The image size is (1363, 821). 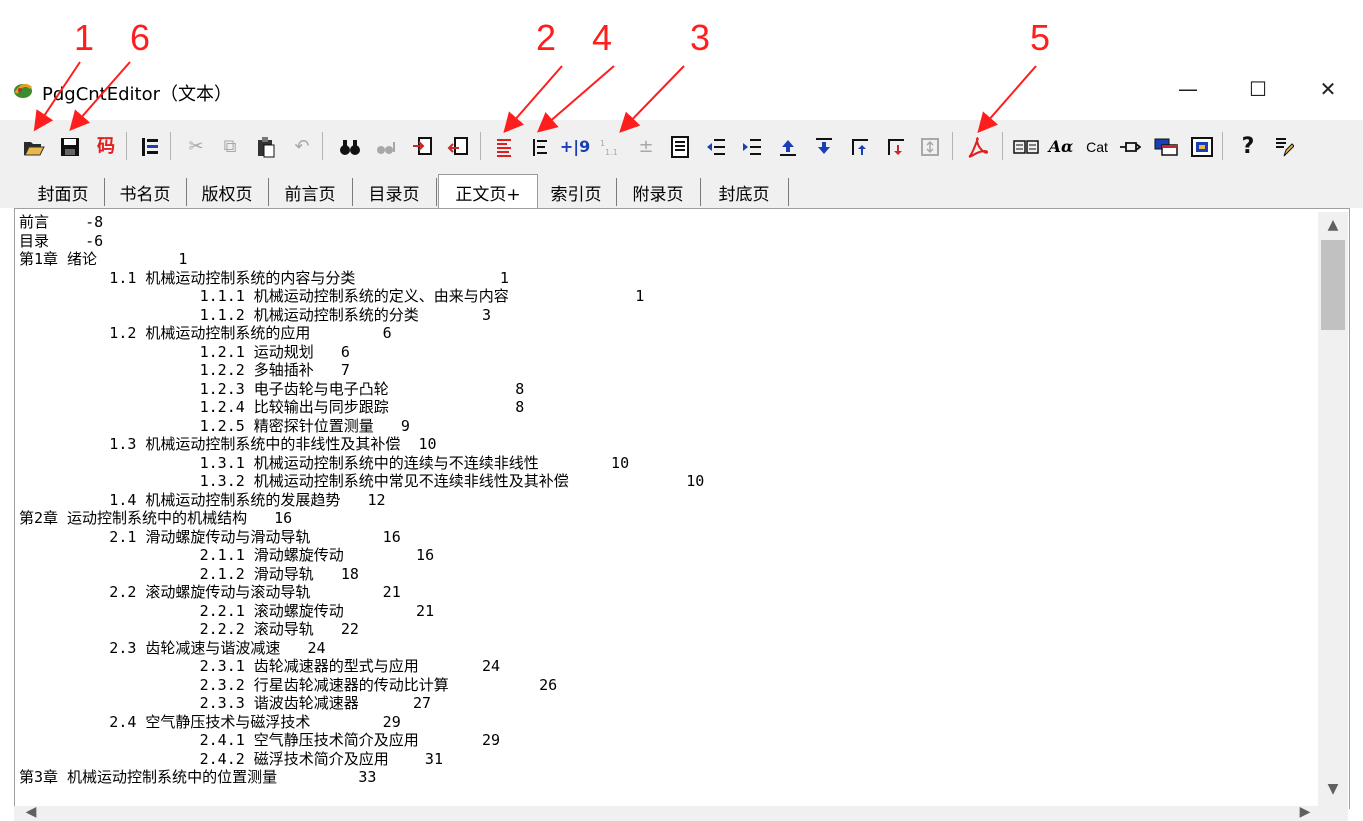 What do you see at coordinates (1328, 89) in the screenshot?
I see `close-button: ✕` at bounding box center [1328, 89].